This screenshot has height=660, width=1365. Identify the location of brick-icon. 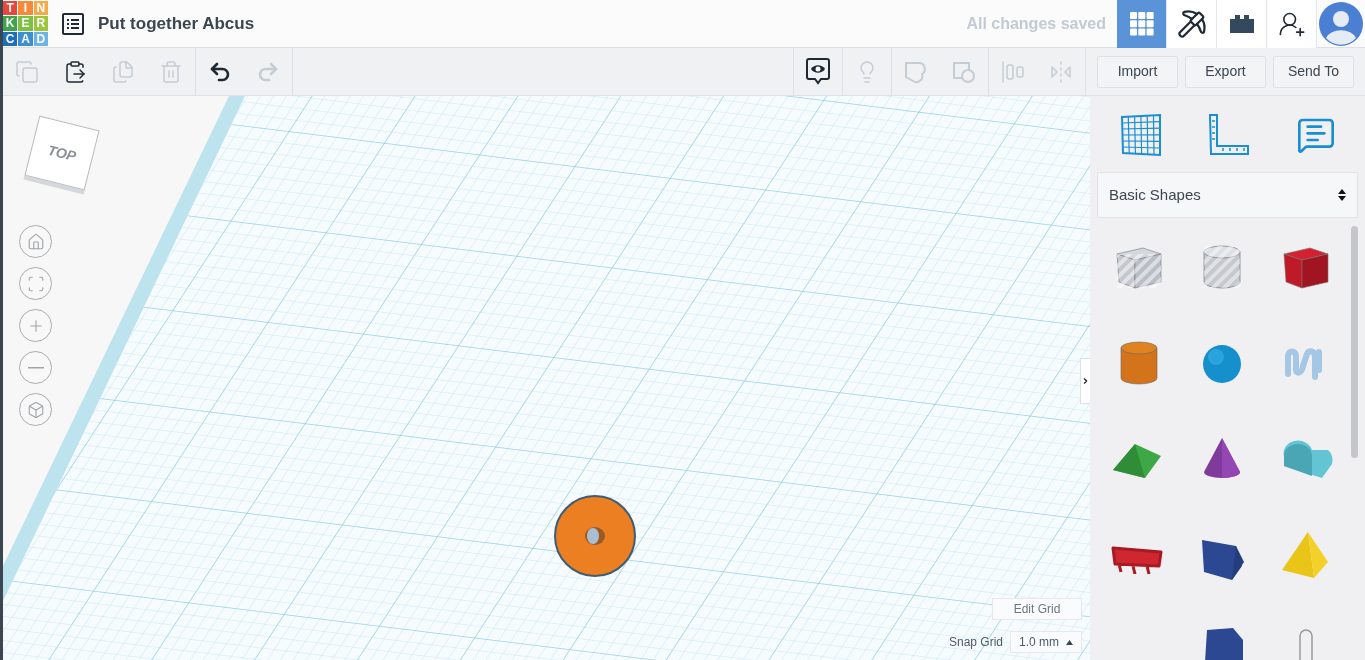
(1241, 23).